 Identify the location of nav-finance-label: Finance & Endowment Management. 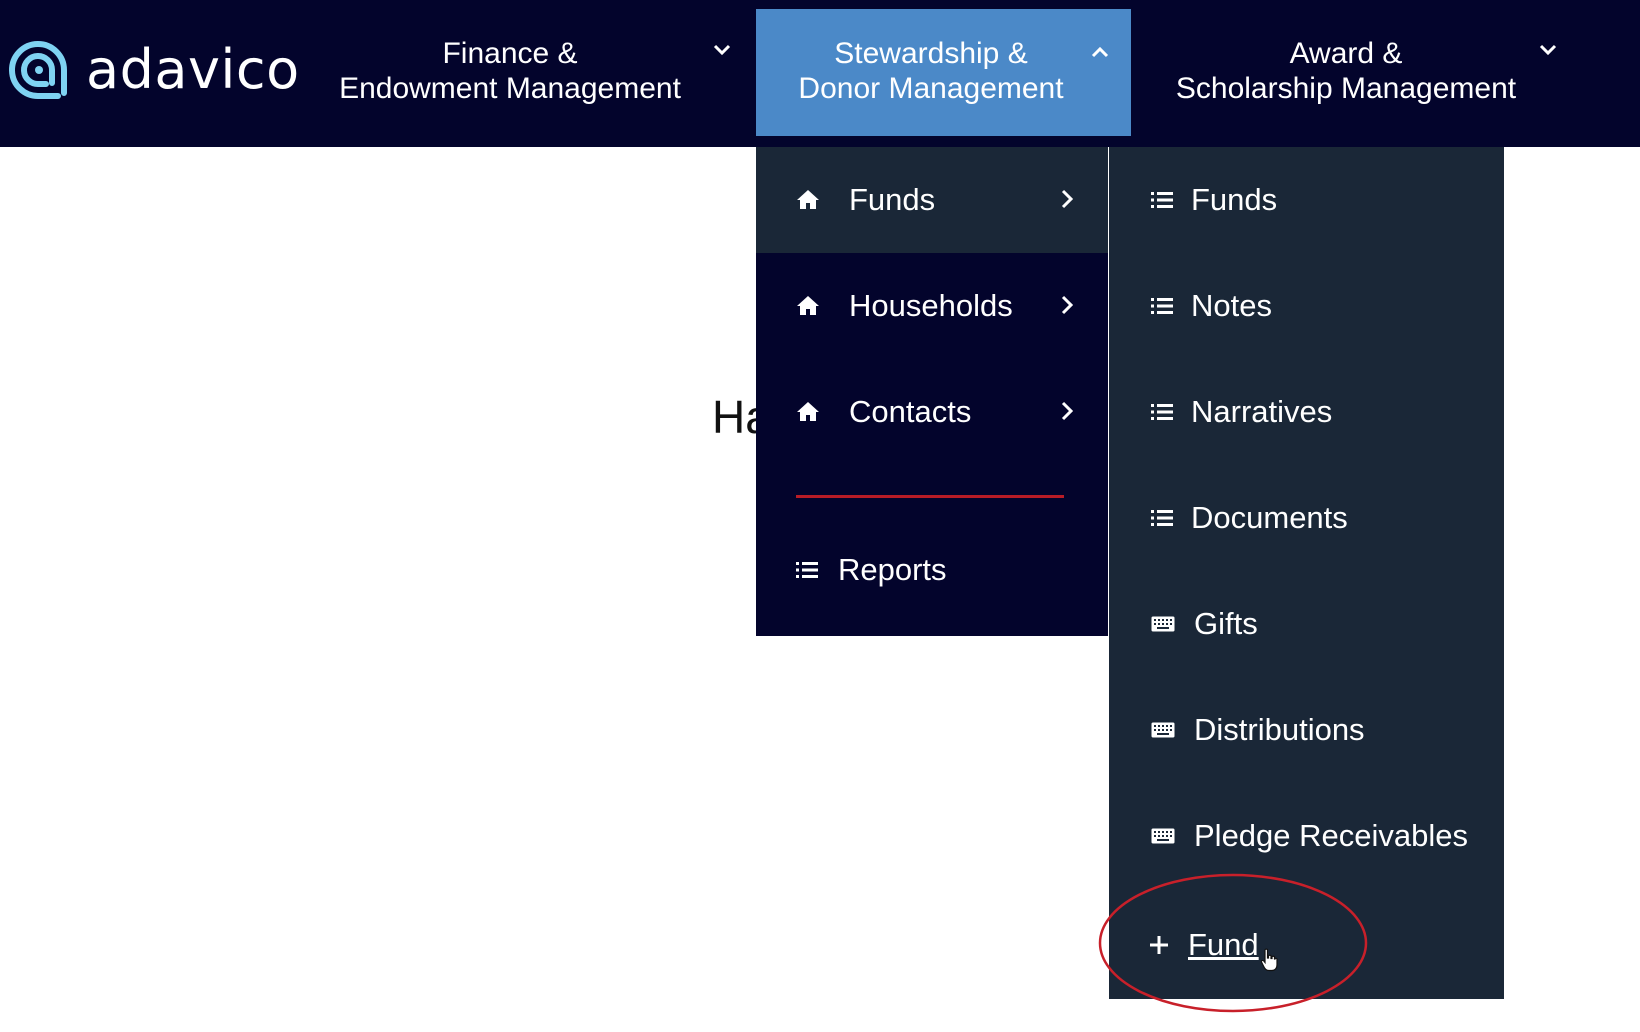
(510, 71).